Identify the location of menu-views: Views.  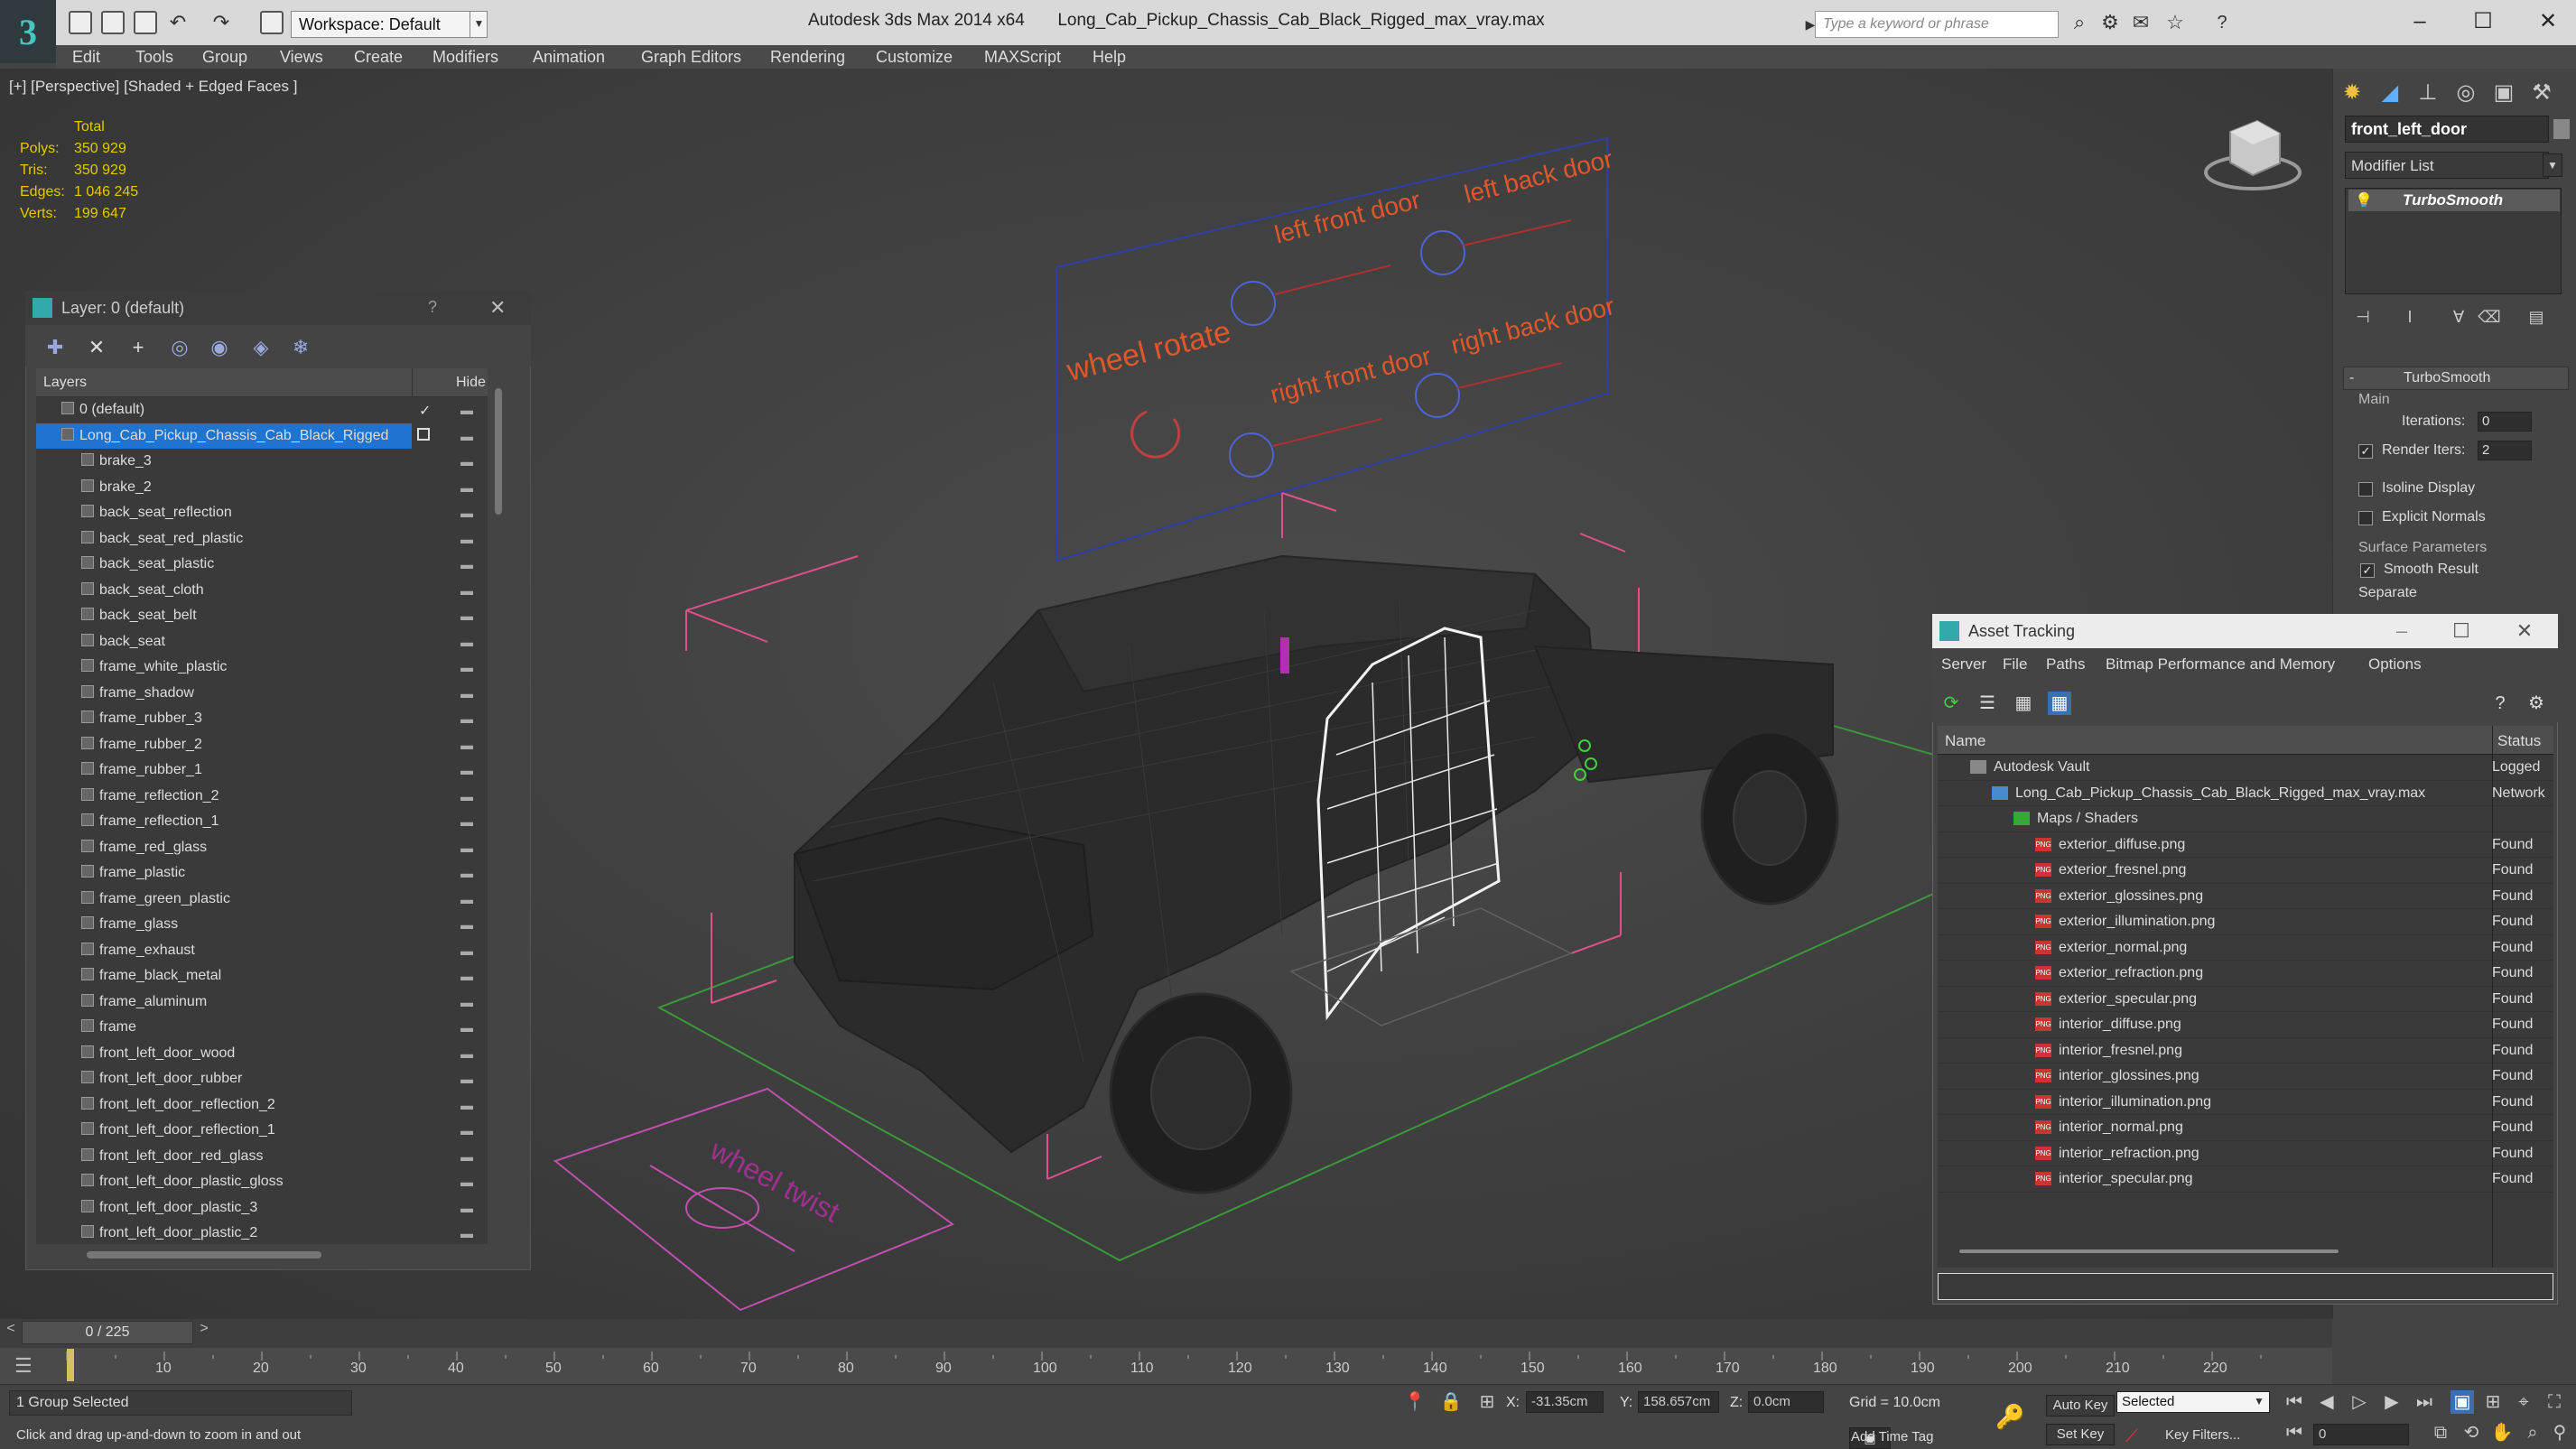
(301, 57).